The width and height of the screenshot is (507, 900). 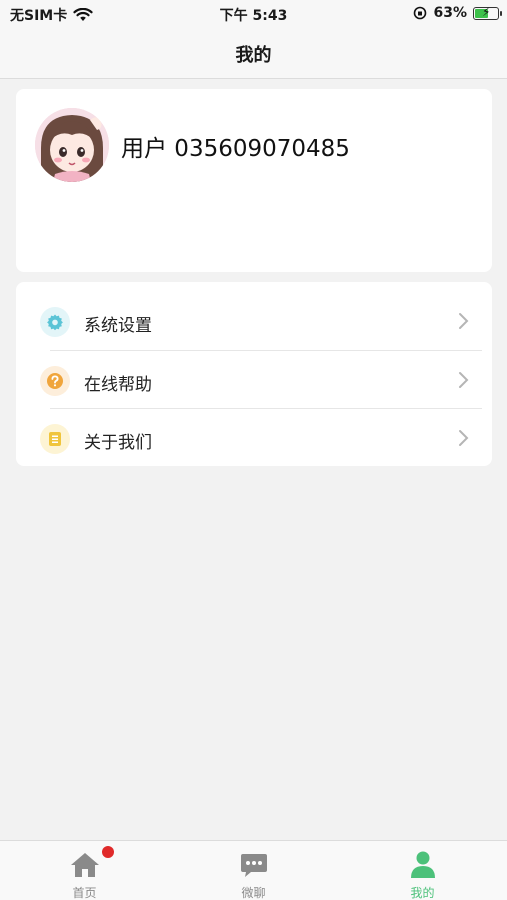 I want to click on status-bar: 无SIM卡 下午 5:43 63% ⚡, so click(x=253, y=14).